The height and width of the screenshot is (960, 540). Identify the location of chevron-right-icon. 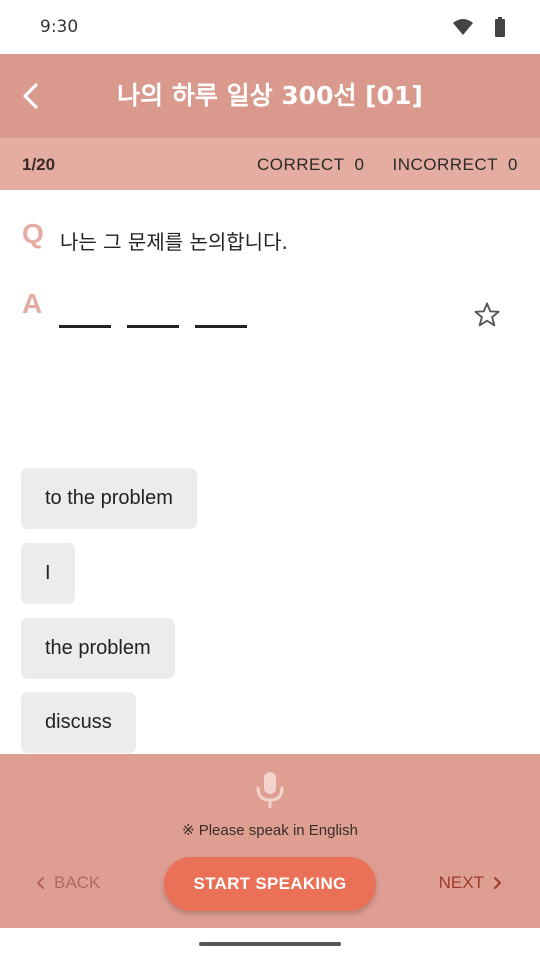
(497, 883).